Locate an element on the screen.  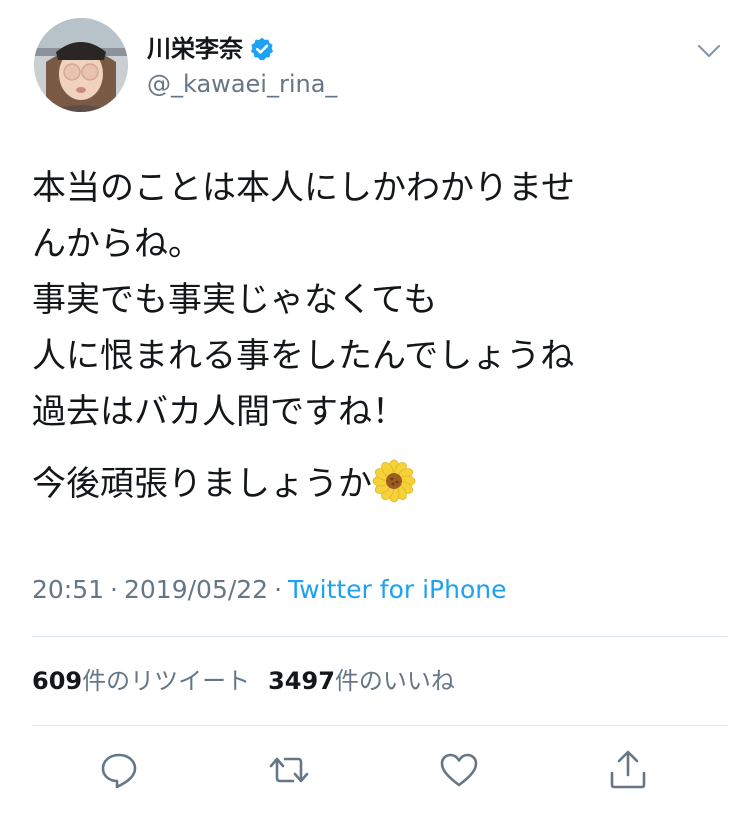
tweet-source-link: Twitter for iPhone is located at coordinates (397, 589).